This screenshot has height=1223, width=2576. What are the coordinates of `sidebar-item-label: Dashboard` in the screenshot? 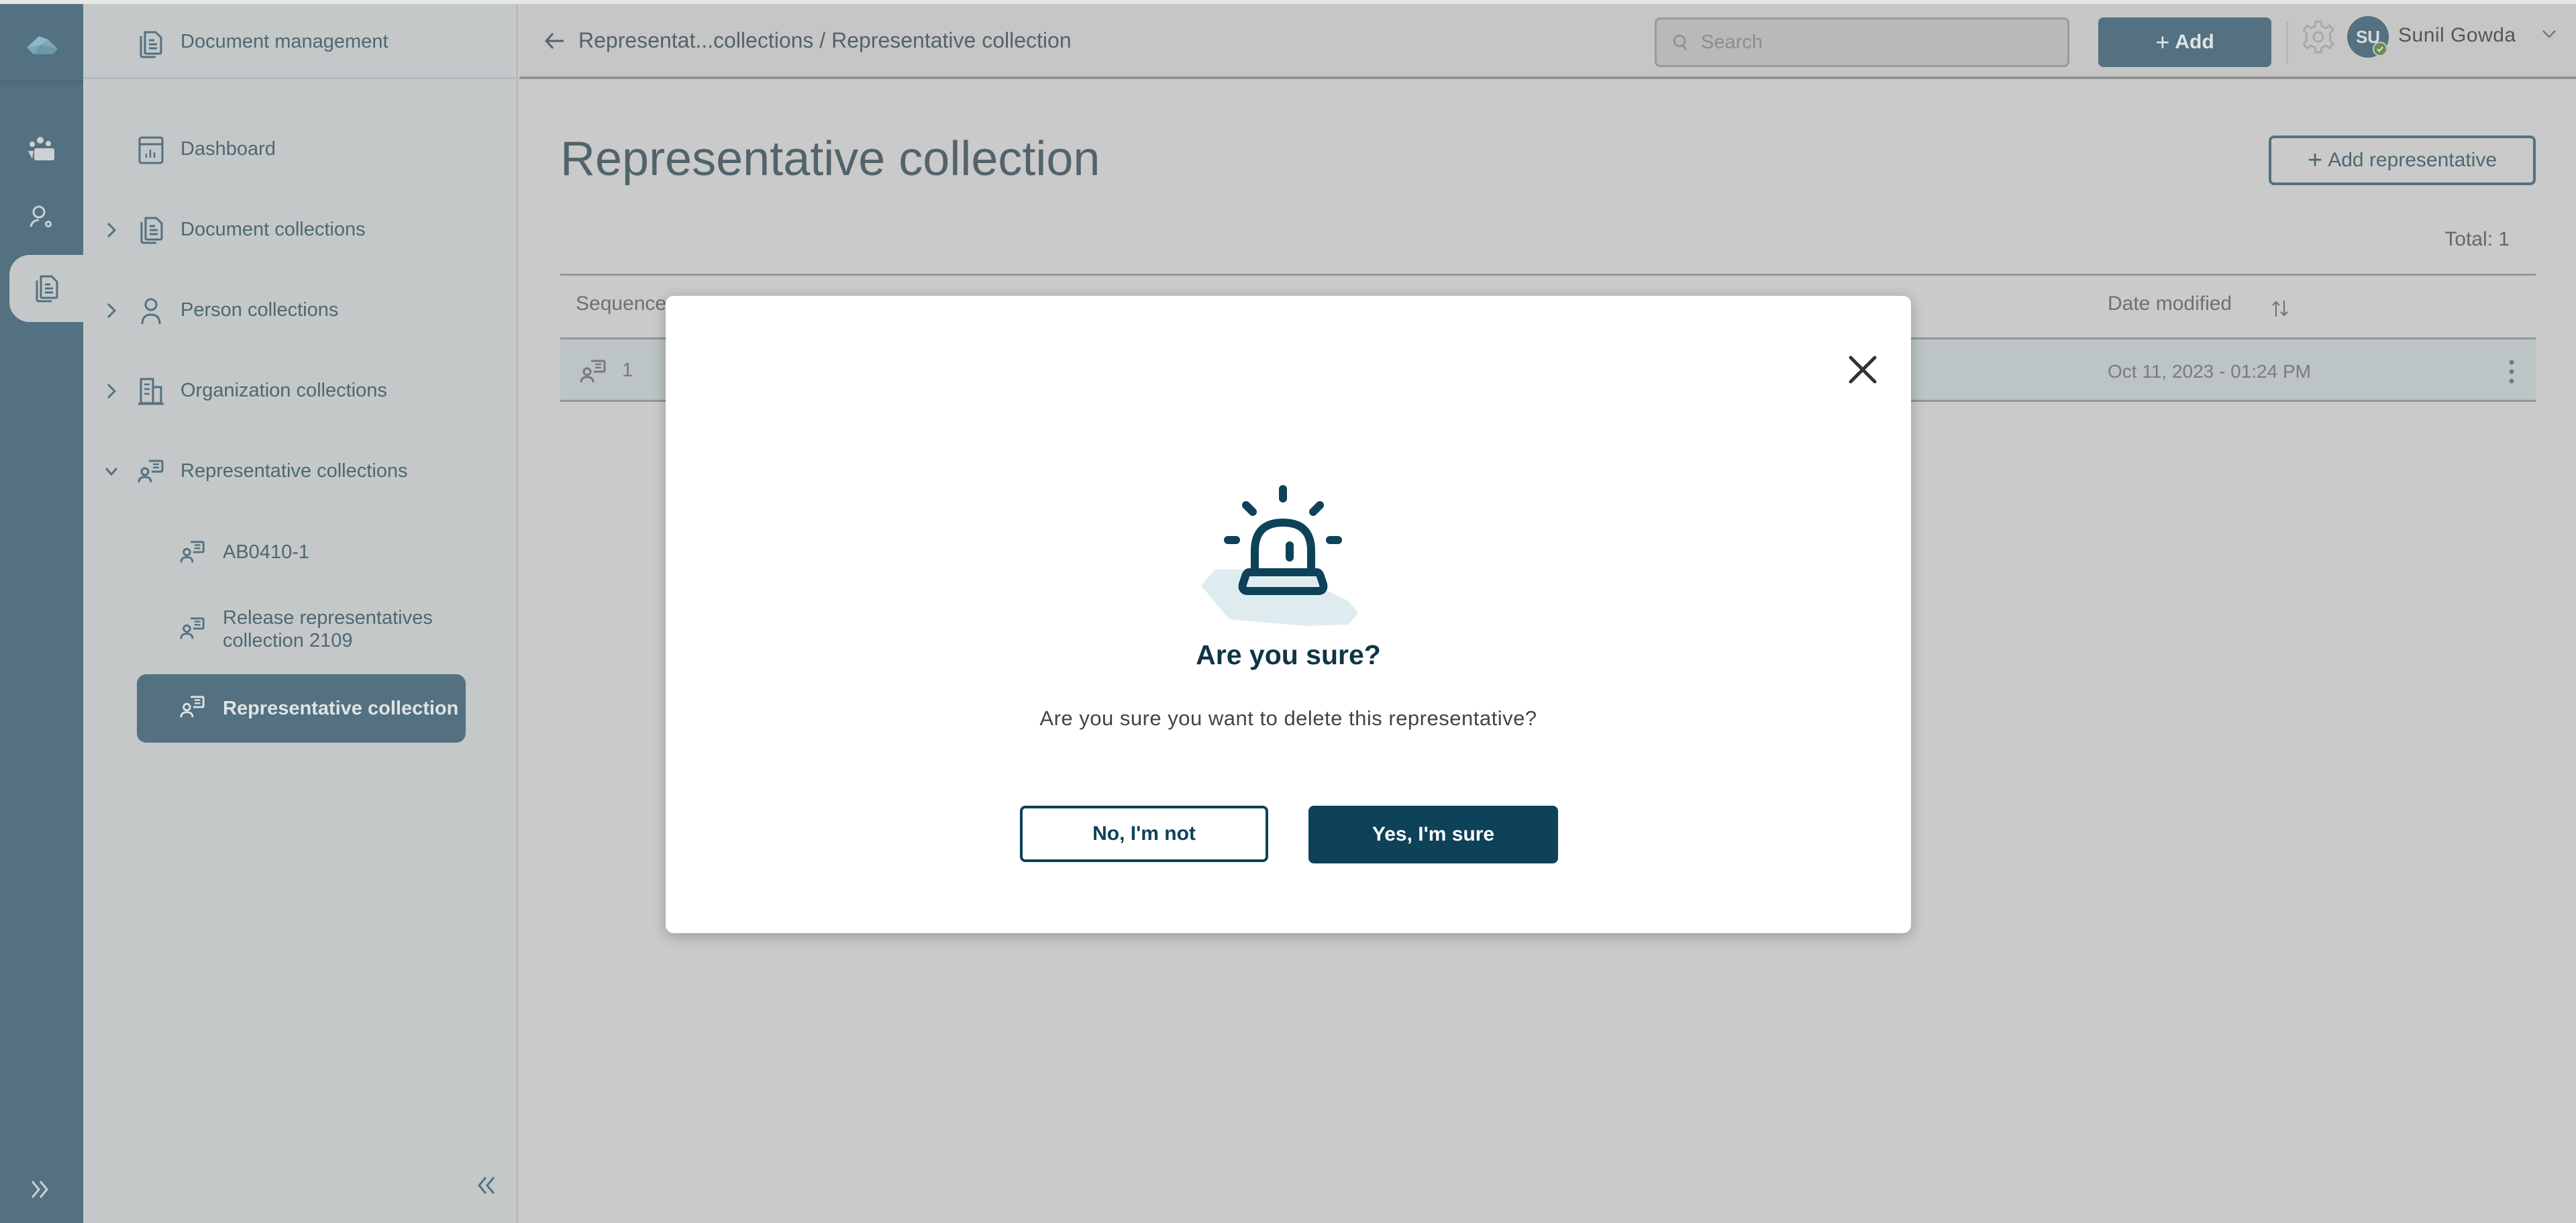 It's located at (228, 149).